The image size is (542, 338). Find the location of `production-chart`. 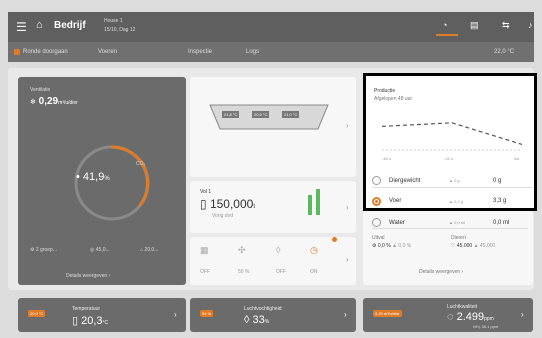

production-chart is located at coordinates (452, 136).